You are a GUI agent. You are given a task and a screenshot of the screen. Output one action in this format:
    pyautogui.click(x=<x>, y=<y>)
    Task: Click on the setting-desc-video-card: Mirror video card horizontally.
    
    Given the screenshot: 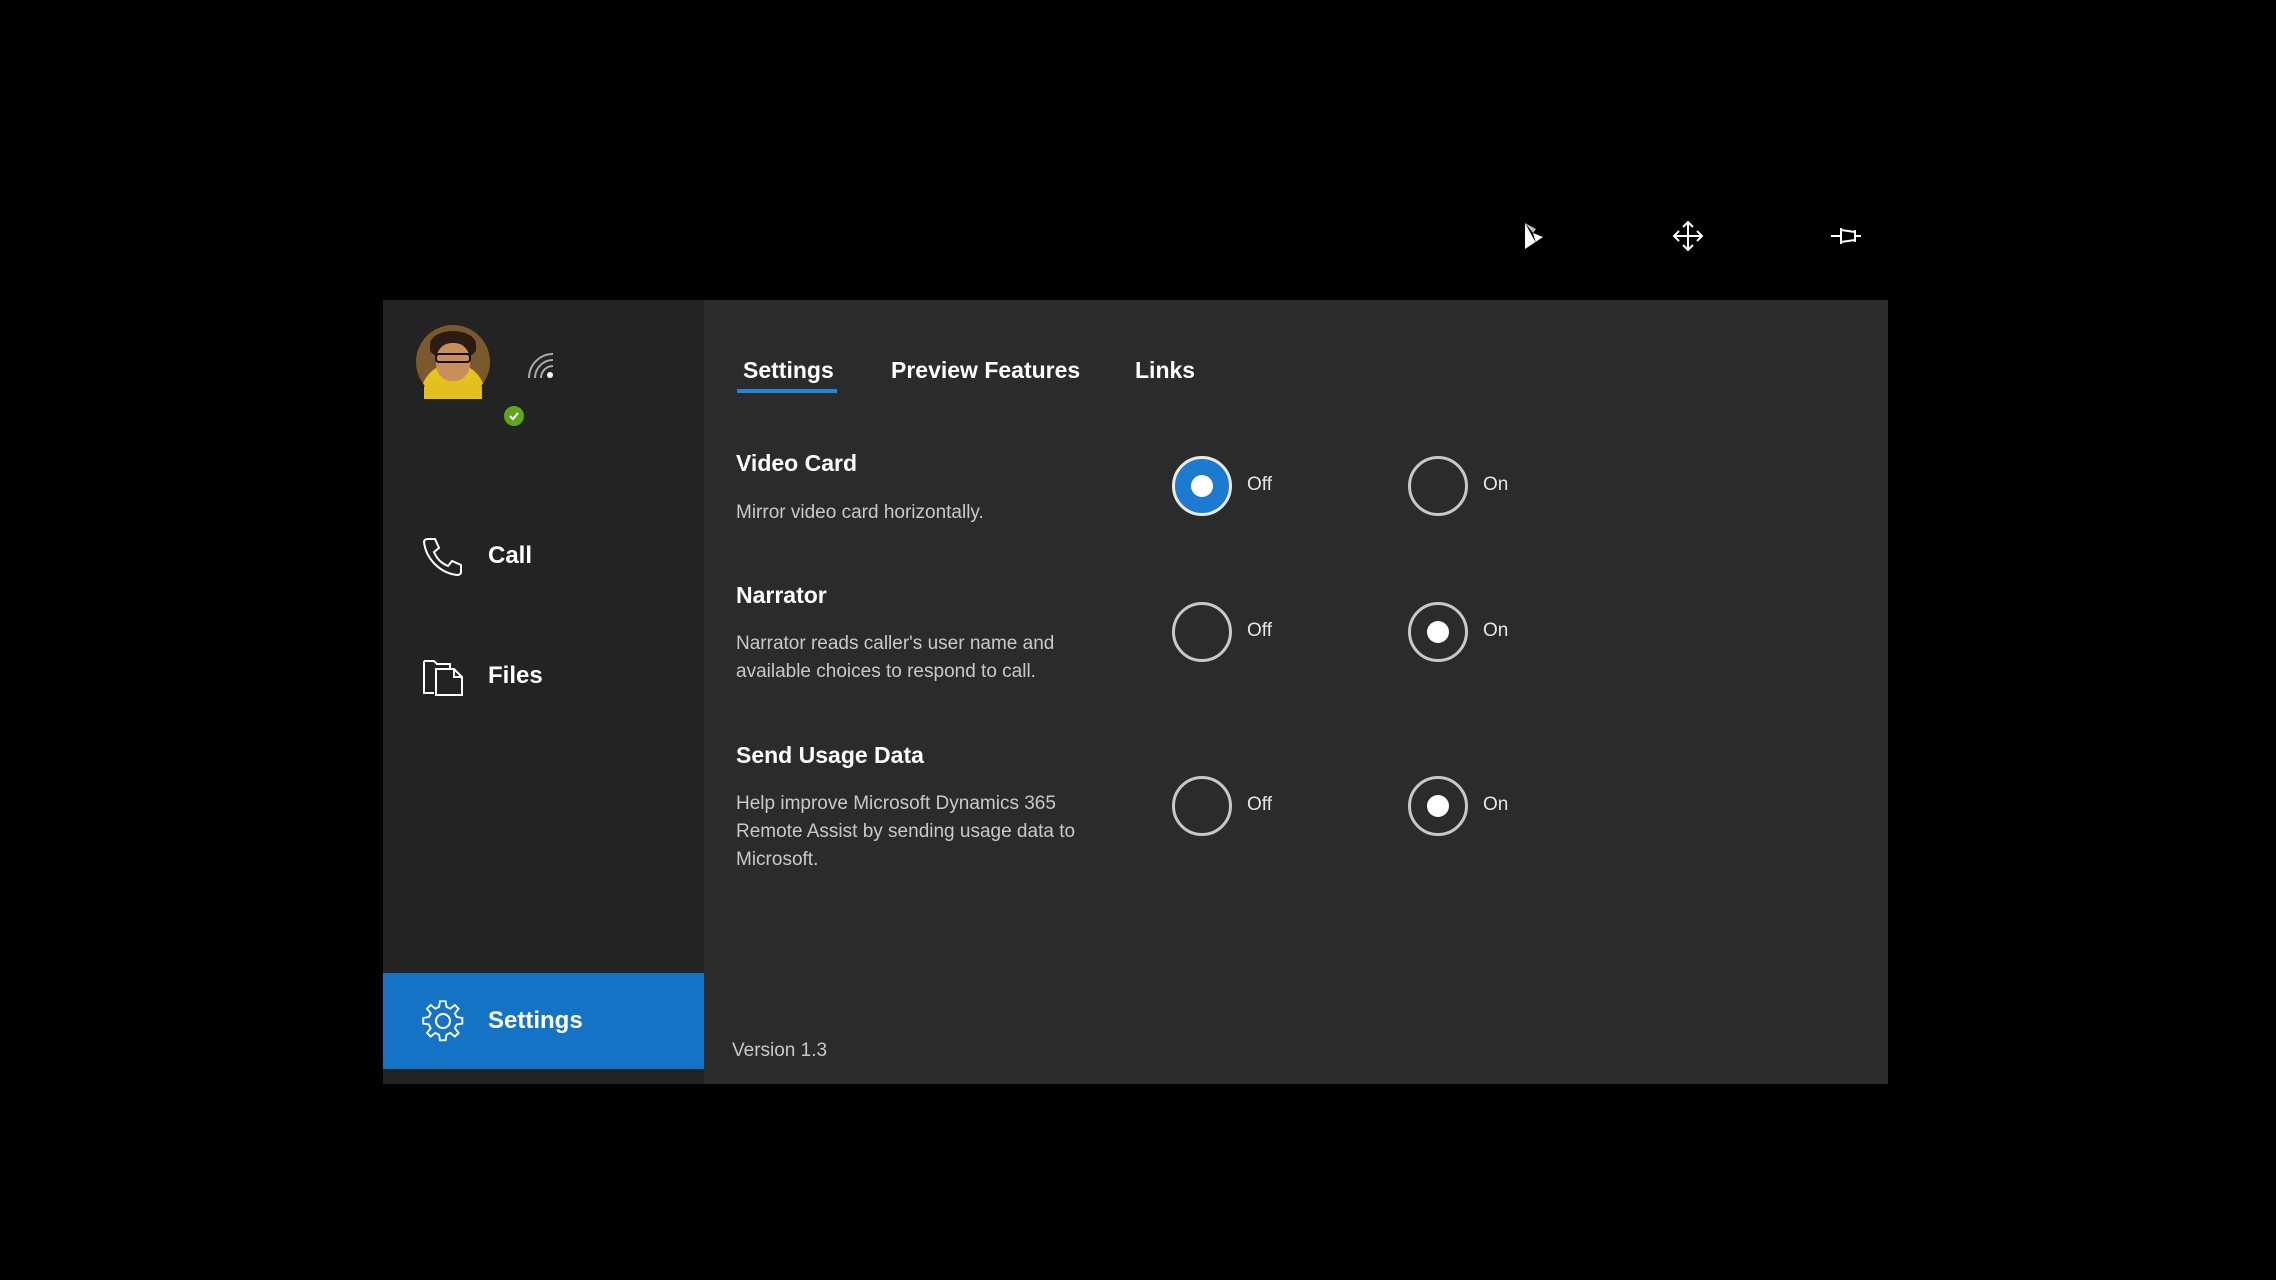 What is the action you would take?
    pyautogui.click(x=860, y=512)
    